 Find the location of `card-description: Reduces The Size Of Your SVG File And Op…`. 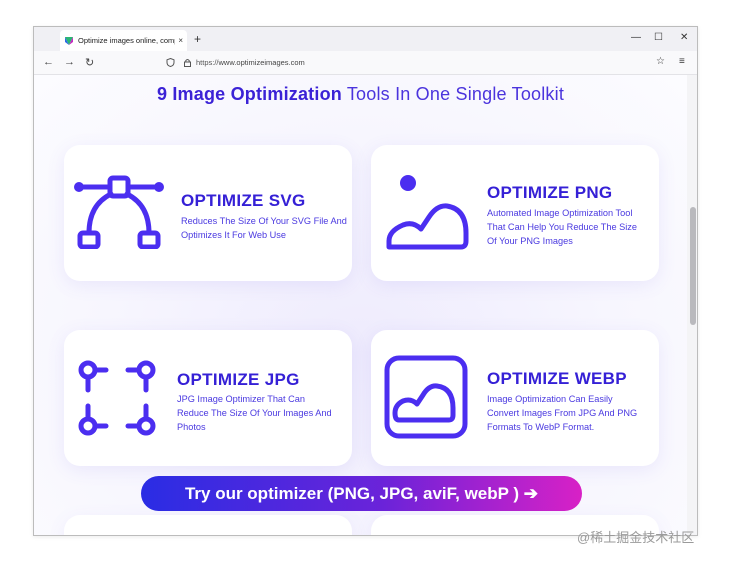

card-description: Reduces The Size Of Your SVG File And Op… is located at coordinates (264, 228).